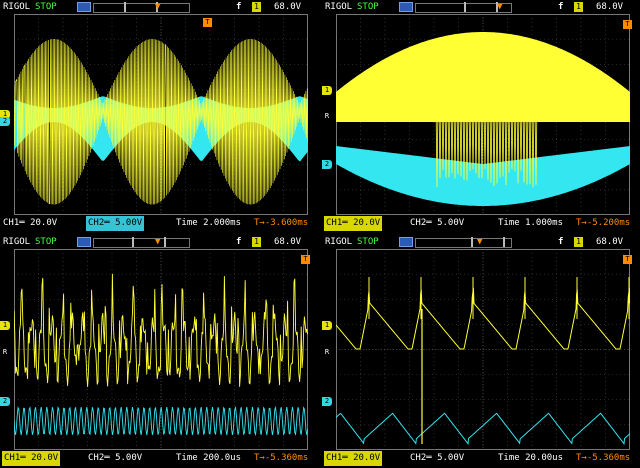 This screenshot has height=468, width=640. I want to click on trigger-offset-label: T→-3.600ms, so click(281, 223).